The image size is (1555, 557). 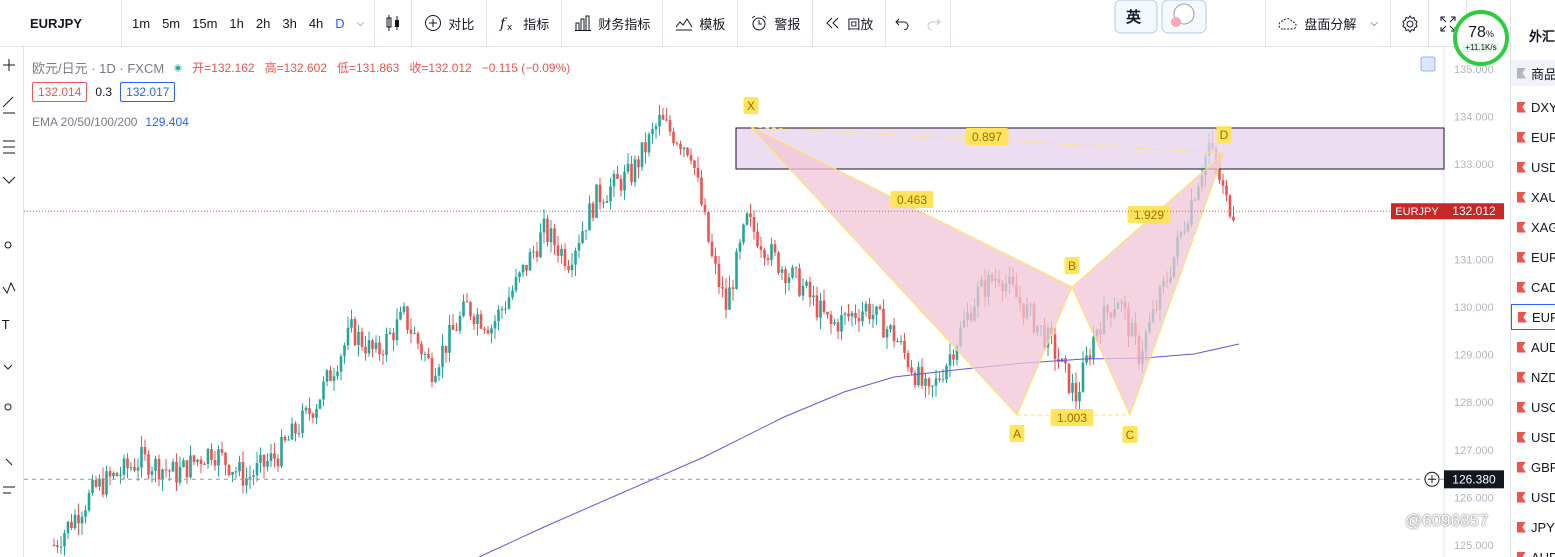 I want to click on interval-d: D, so click(x=339, y=23).